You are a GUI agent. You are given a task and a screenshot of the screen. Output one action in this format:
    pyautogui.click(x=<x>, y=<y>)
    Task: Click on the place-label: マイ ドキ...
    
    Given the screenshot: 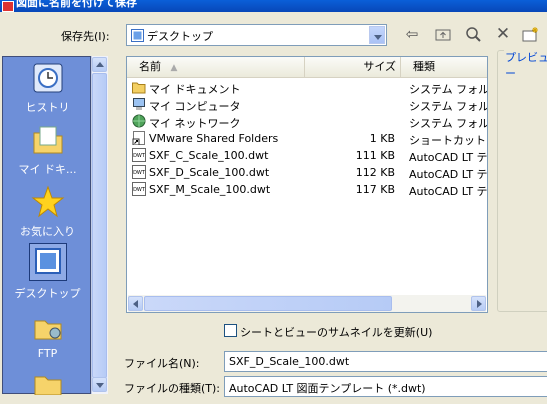 What is the action you would take?
    pyautogui.click(x=47, y=169)
    